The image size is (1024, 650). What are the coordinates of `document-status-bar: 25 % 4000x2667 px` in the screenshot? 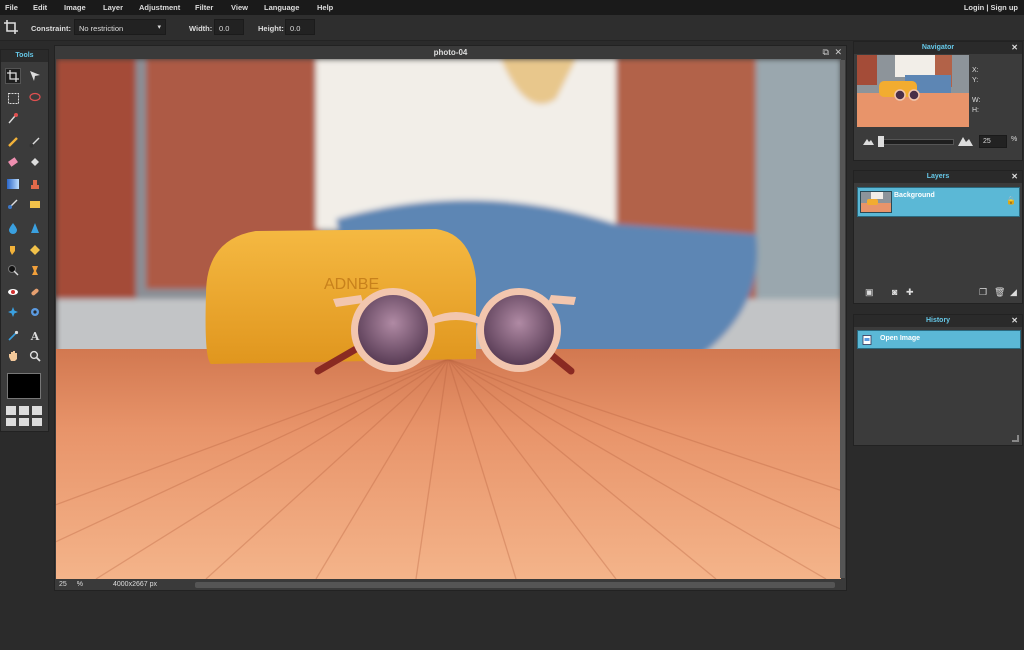 It's located at (450, 585).